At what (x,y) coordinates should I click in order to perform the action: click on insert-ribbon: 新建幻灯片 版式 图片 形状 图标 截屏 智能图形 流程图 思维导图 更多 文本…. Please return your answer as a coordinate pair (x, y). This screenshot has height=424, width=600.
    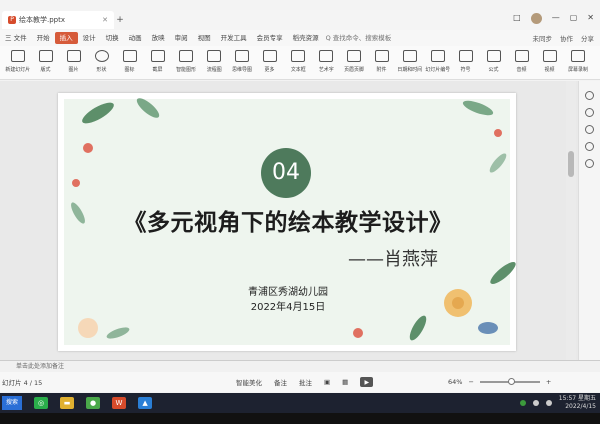
    Looking at the image, I should click on (300, 63).